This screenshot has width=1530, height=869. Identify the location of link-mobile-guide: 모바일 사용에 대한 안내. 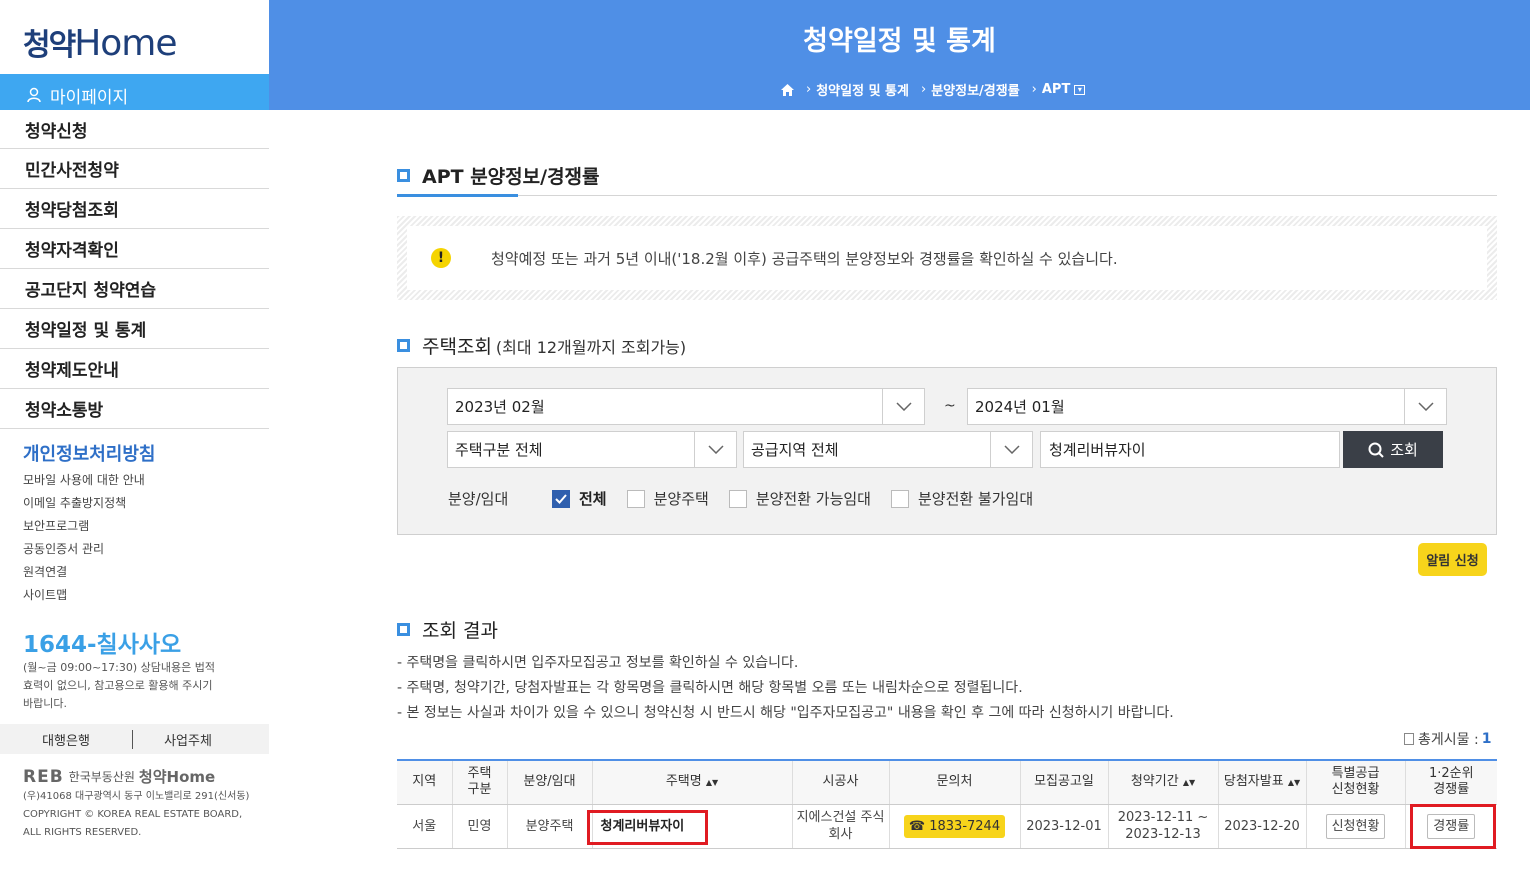
(84, 482).